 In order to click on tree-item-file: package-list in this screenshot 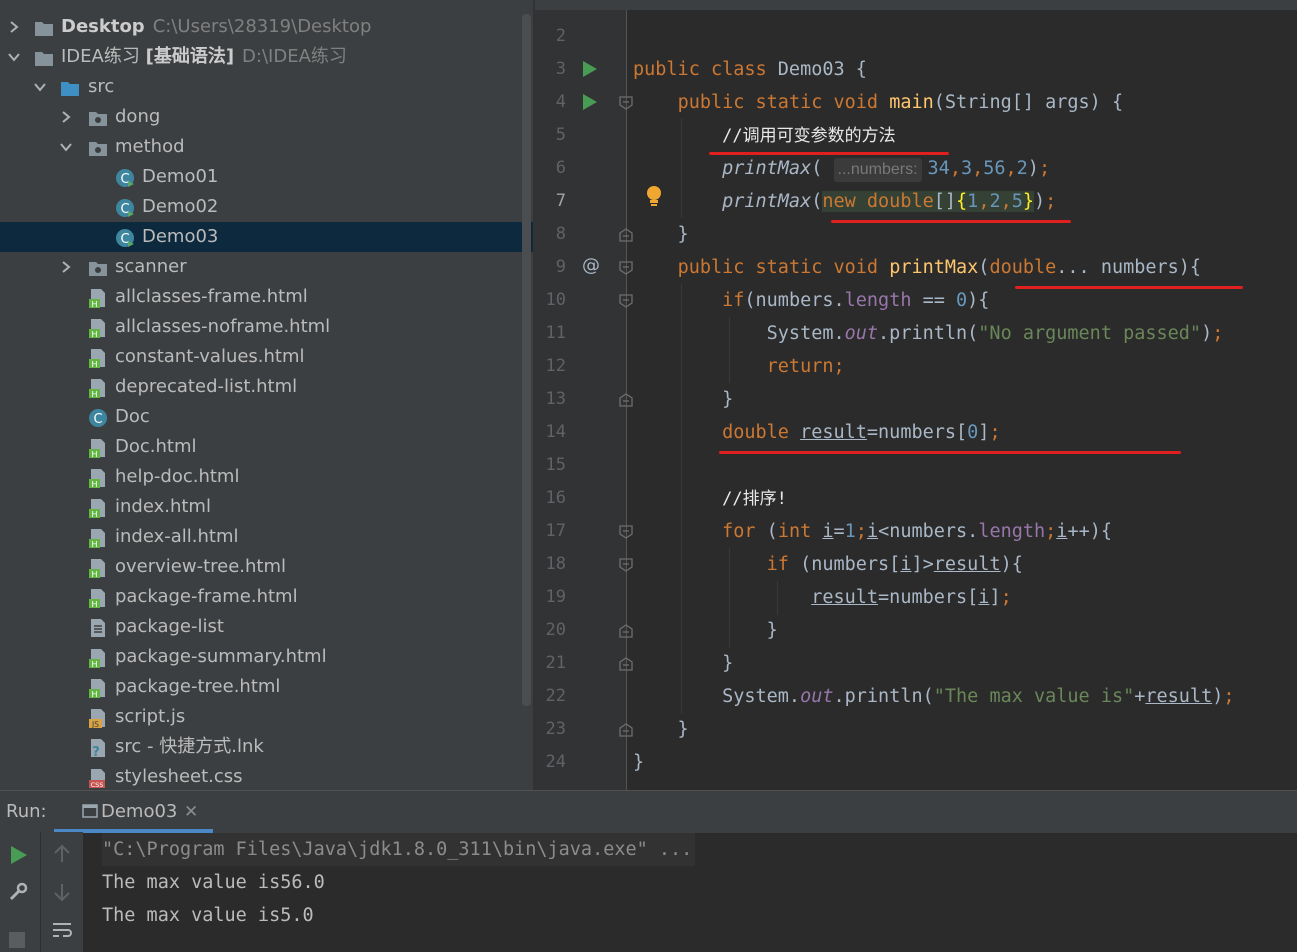, I will do `click(266, 627)`.